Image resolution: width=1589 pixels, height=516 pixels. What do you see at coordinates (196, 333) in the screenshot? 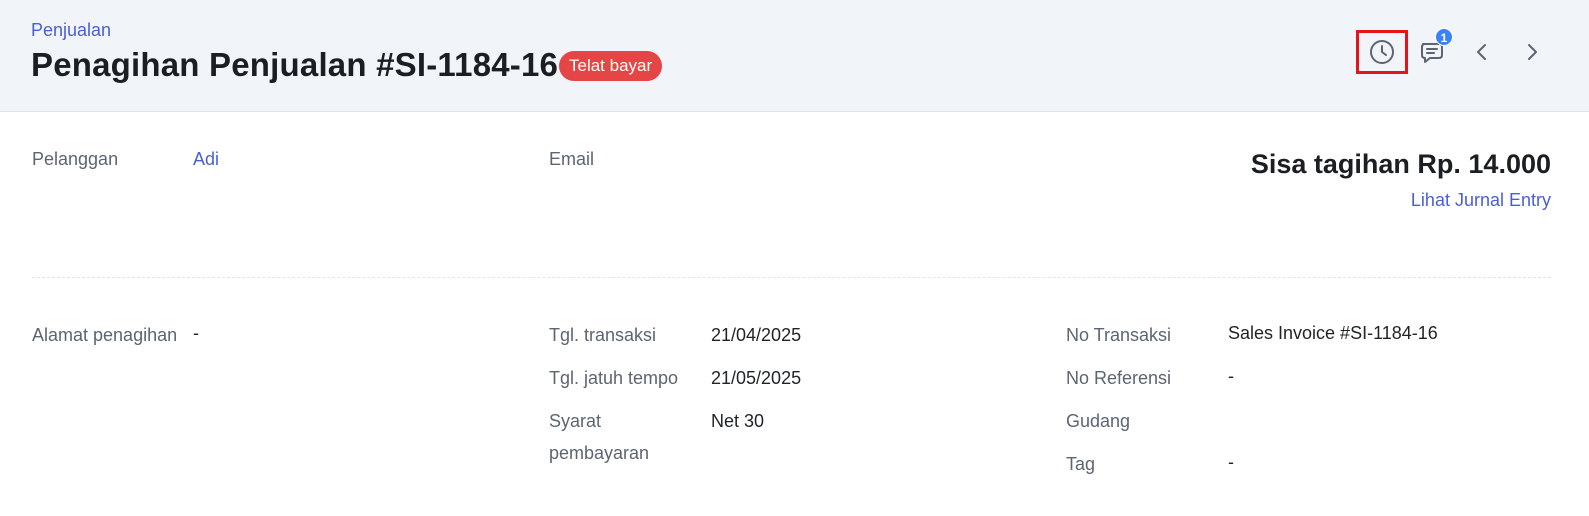
I see `billing-address-value: -` at bounding box center [196, 333].